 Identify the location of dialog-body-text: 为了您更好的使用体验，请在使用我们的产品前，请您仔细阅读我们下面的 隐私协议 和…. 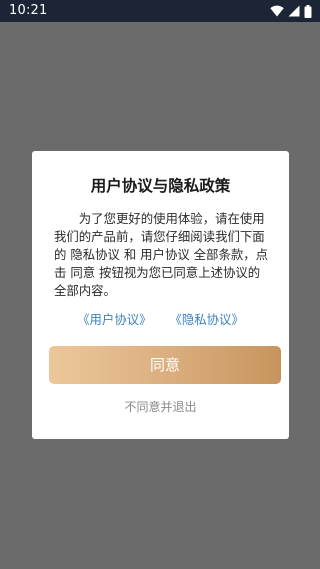
(161, 254).